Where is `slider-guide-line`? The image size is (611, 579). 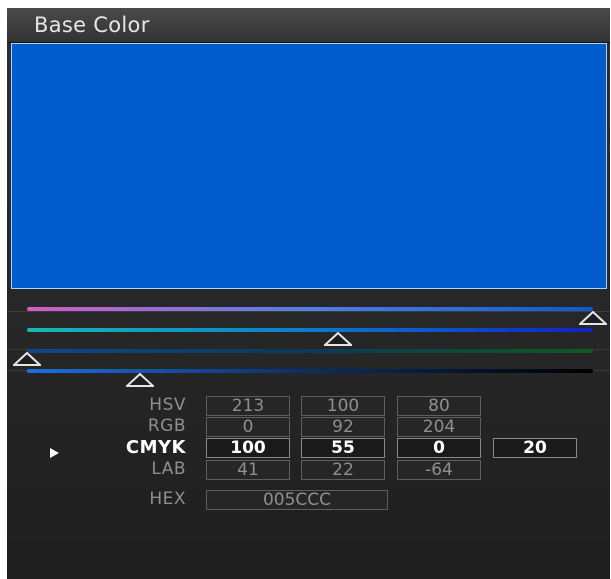
slider-guide-line is located at coordinates (308, 311).